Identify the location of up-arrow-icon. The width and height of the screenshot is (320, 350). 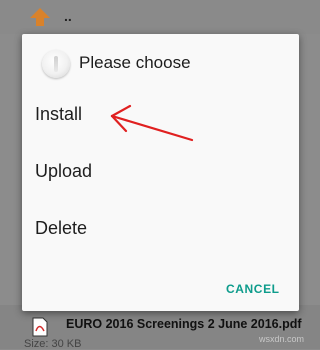
(40, 17).